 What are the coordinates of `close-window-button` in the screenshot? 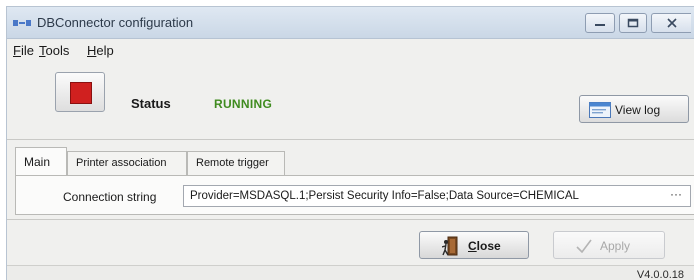 It's located at (671, 23).